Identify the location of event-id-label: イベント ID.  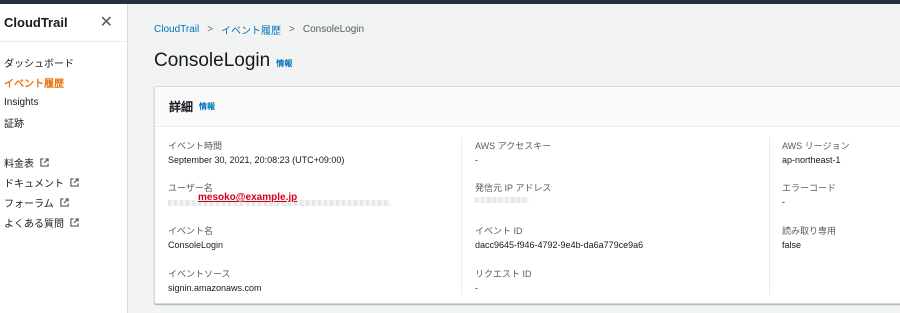
(499, 231).